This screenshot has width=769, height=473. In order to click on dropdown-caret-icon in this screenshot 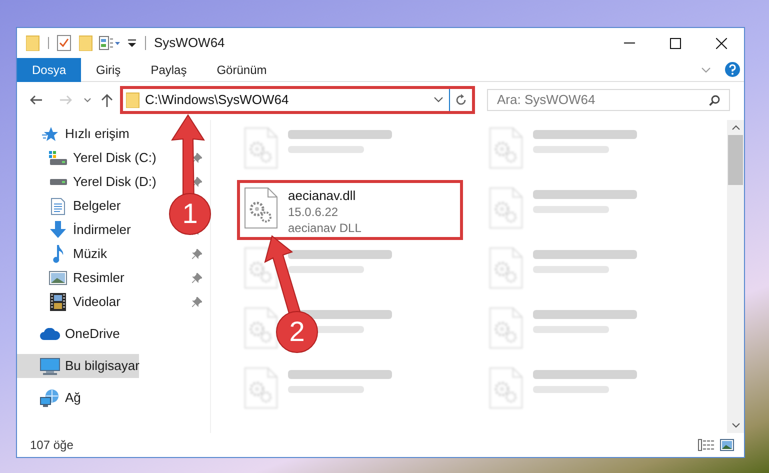, I will do `click(438, 100)`.